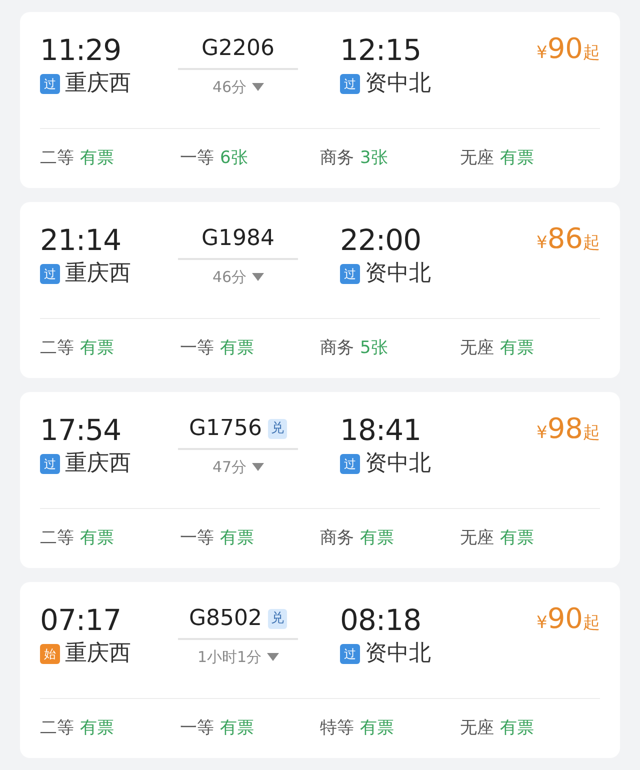 The image size is (640, 770). Describe the element at coordinates (81, 50) in the screenshot. I see `departure-time: 11:29` at that location.